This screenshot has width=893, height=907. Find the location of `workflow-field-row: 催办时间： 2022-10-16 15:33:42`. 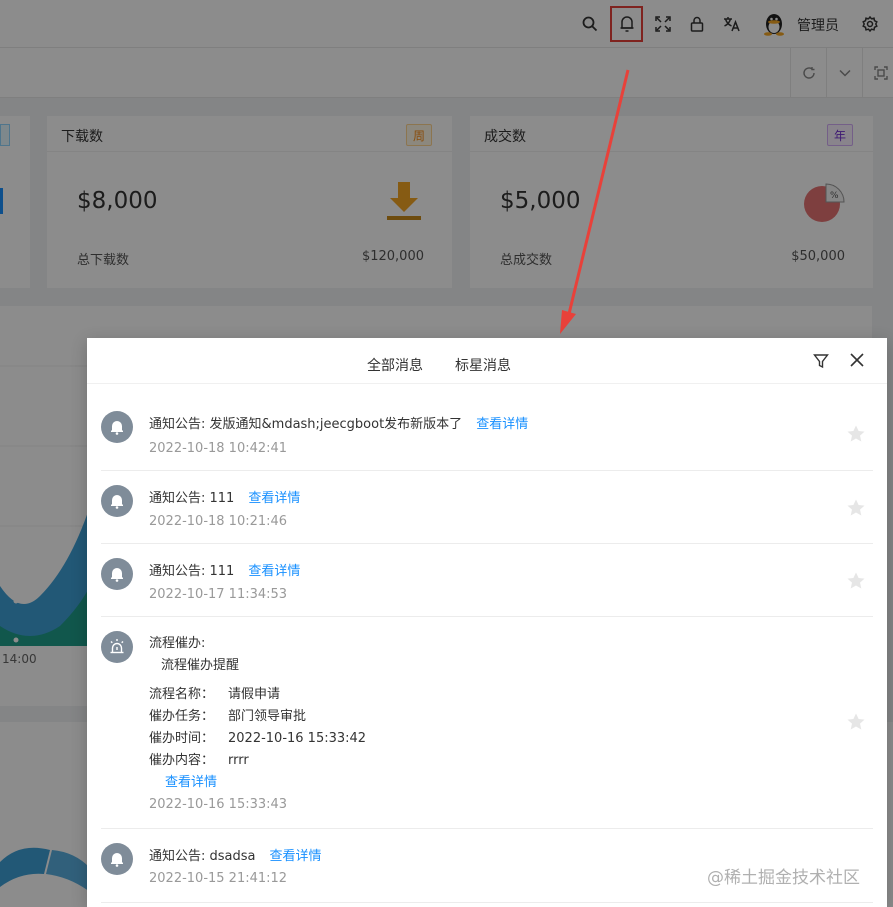

workflow-field-row: 催办时间： 2022-10-16 15:33:42 is located at coordinates (257, 736).